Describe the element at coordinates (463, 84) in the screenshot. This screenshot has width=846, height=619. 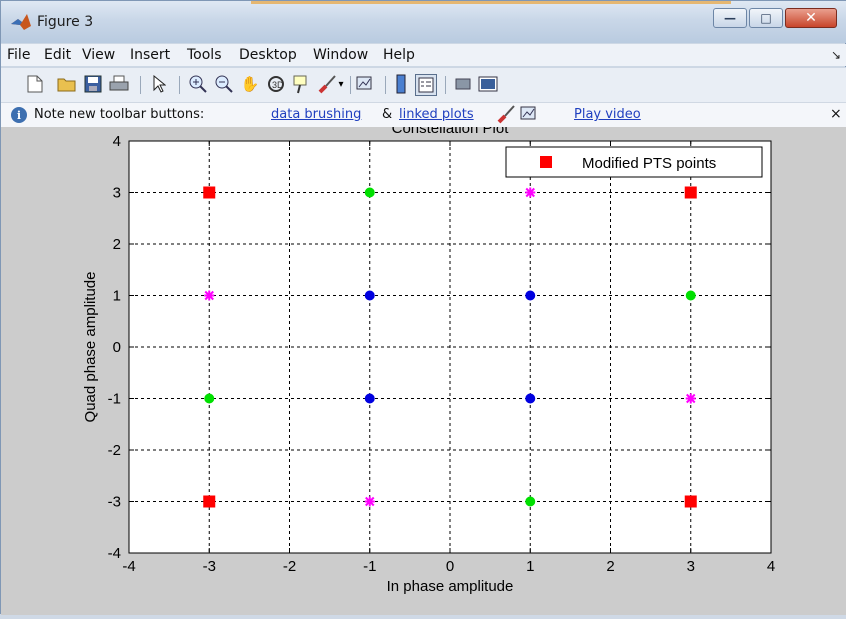
I see `hide-plot-tools-icon` at that location.